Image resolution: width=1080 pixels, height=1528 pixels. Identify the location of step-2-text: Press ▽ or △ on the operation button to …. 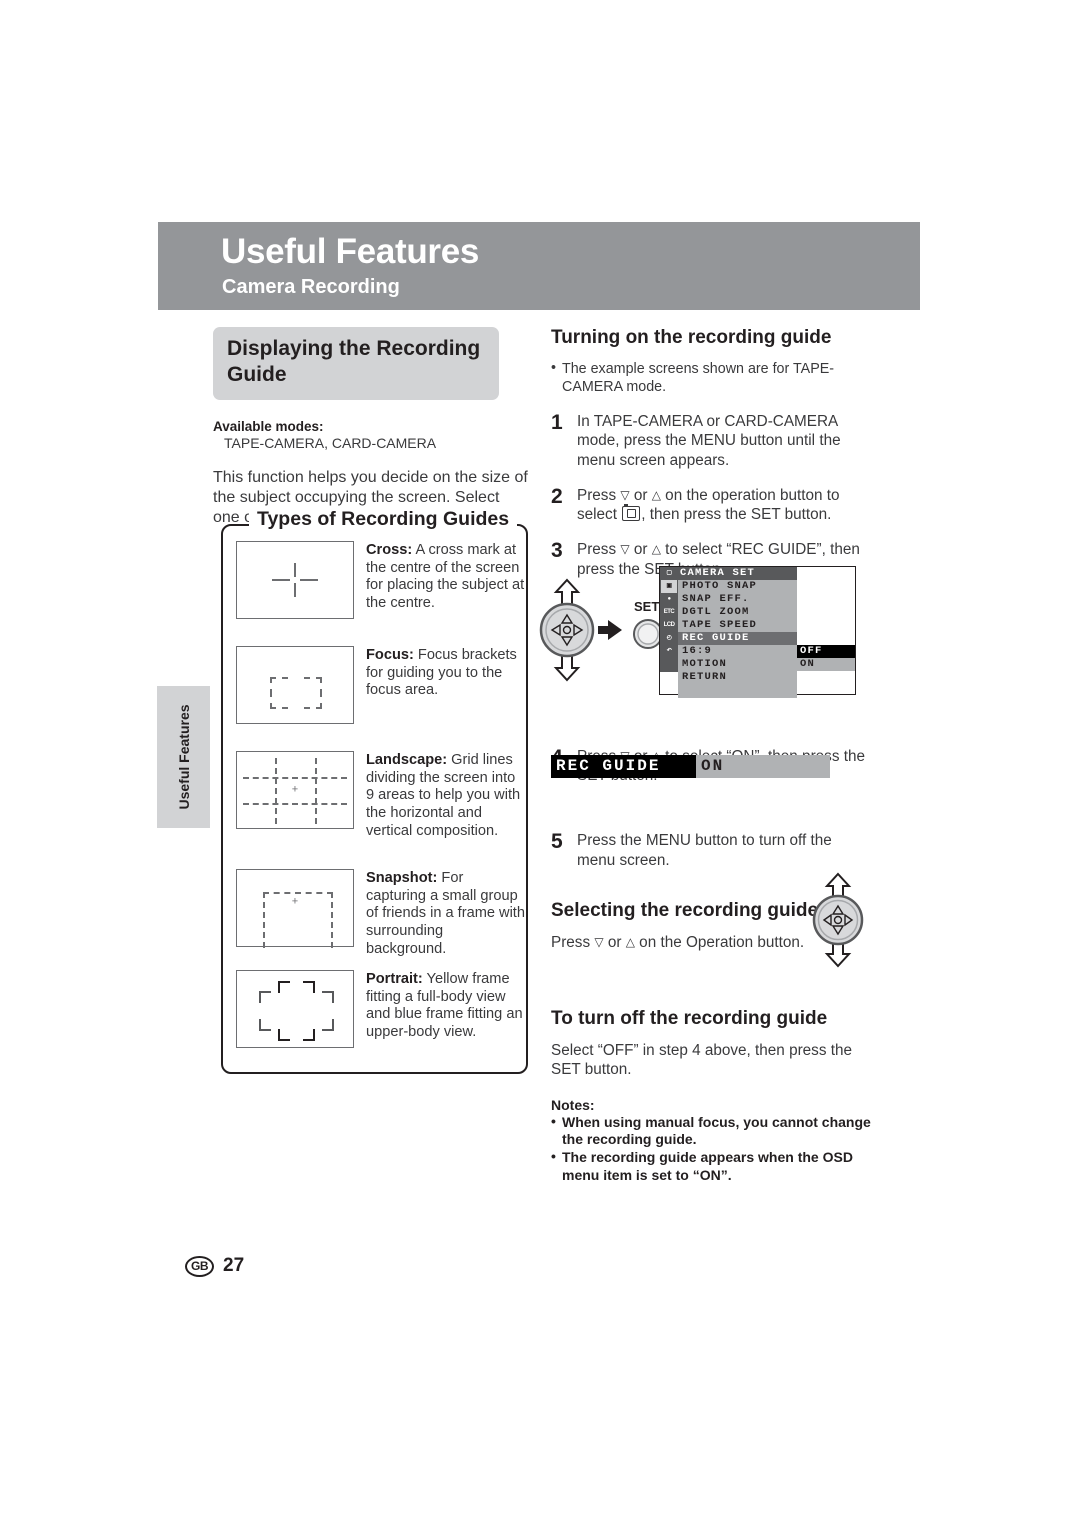
(724, 505).